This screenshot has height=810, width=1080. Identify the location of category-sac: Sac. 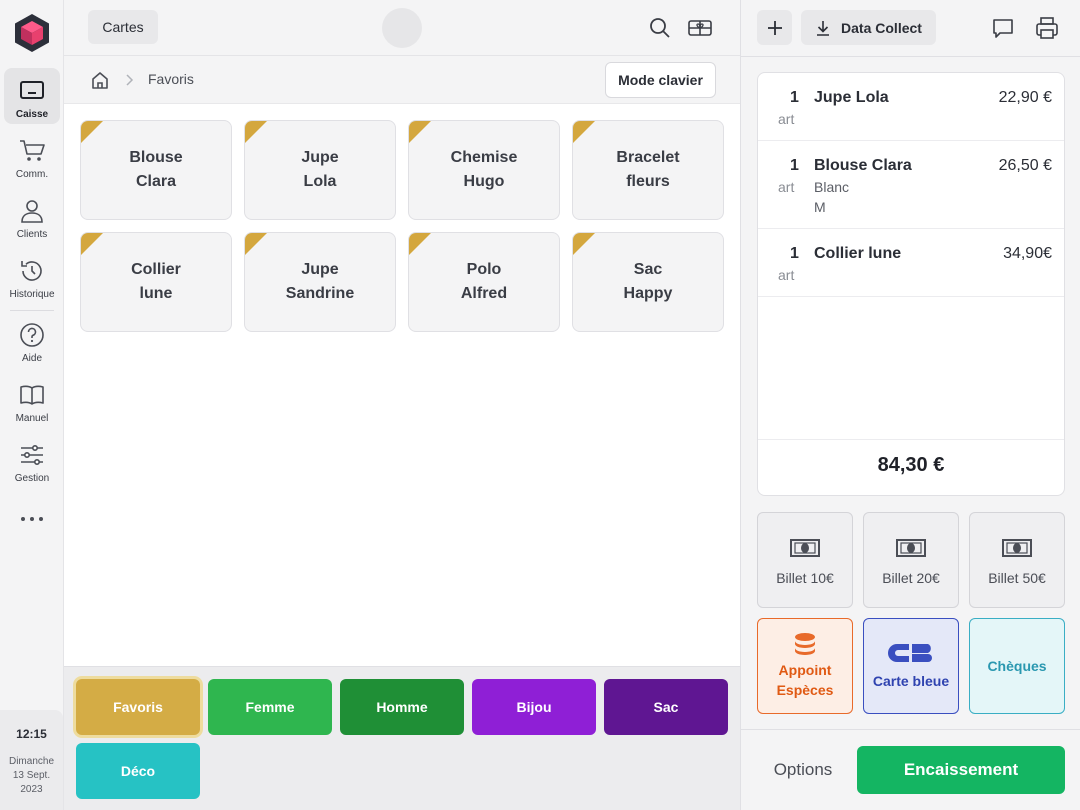
(666, 707).